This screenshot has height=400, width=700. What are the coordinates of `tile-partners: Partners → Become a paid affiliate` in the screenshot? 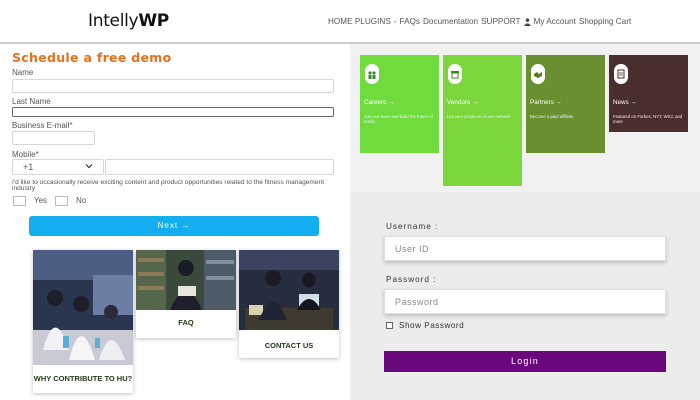 It's located at (565, 104).